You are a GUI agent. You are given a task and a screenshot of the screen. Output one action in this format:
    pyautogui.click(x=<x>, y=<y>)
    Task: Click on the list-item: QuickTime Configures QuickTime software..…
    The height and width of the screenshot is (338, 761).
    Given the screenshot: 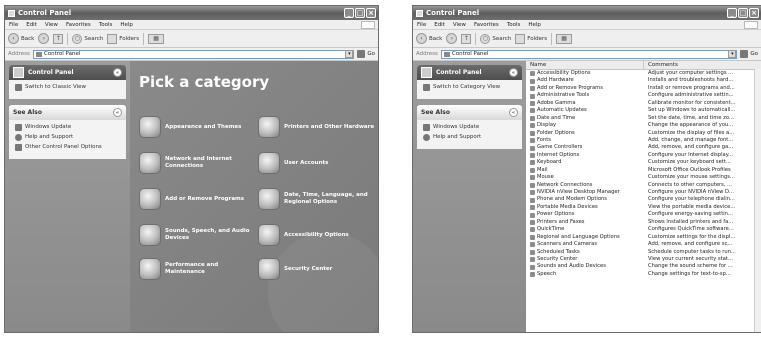 What is the action you would take?
    pyautogui.click(x=643, y=229)
    